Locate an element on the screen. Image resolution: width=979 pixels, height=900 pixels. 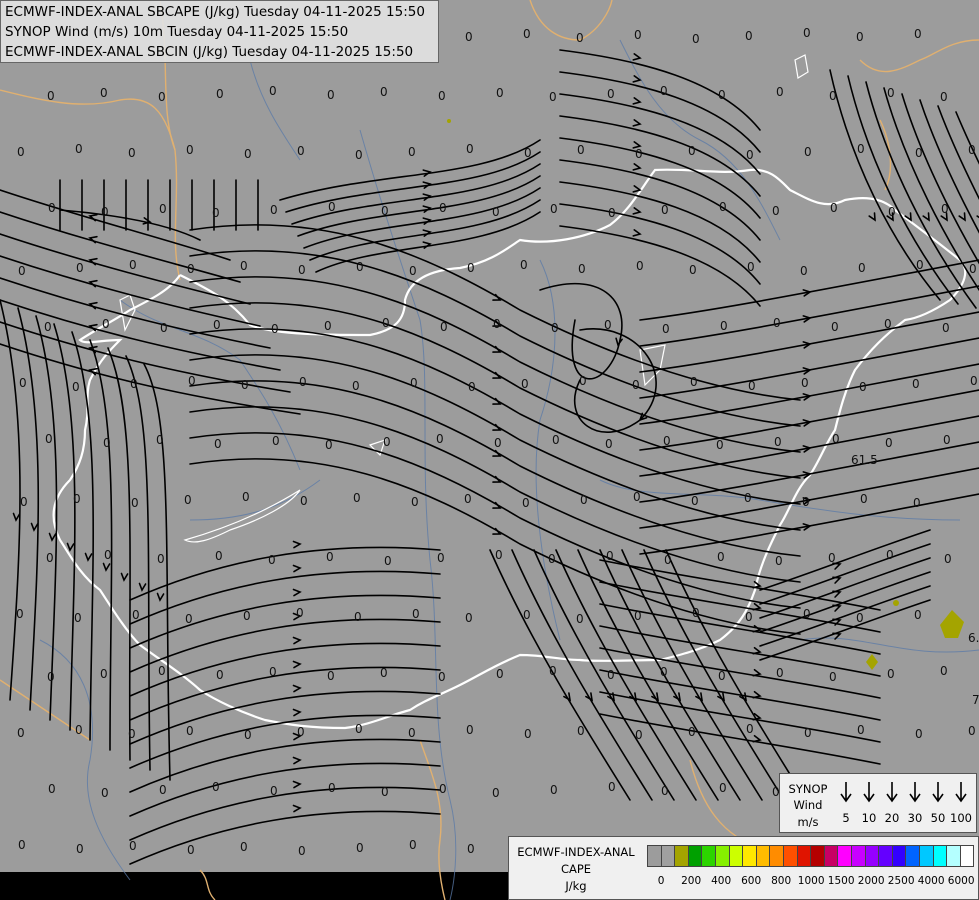
cape-tick-label: 6000 is located at coordinates (961, 881).